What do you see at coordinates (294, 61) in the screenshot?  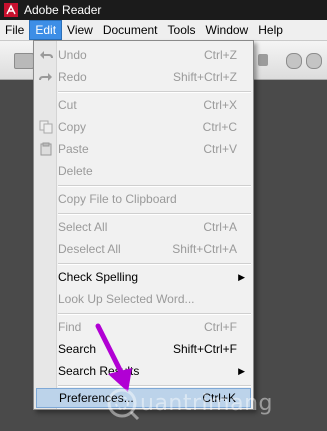 I see `zoom-out-icon` at bounding box center [294, 61].